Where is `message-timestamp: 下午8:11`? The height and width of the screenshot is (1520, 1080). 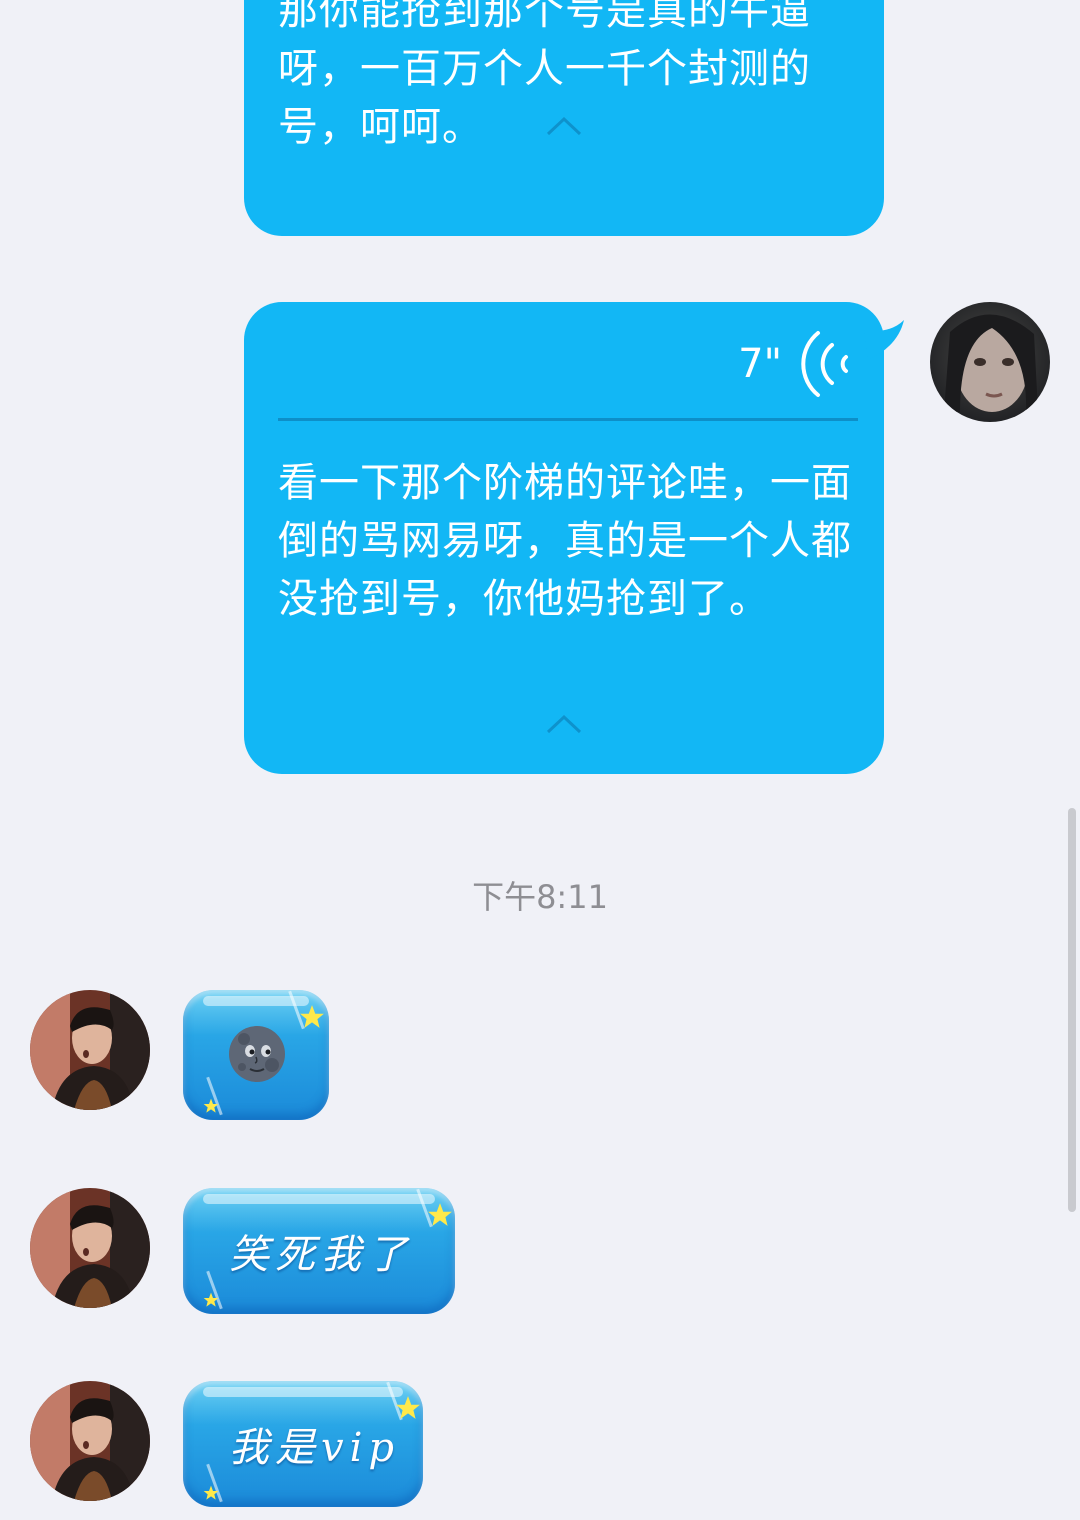 message-timestamp: 下午8:11 is located at coordinates (540, 897).